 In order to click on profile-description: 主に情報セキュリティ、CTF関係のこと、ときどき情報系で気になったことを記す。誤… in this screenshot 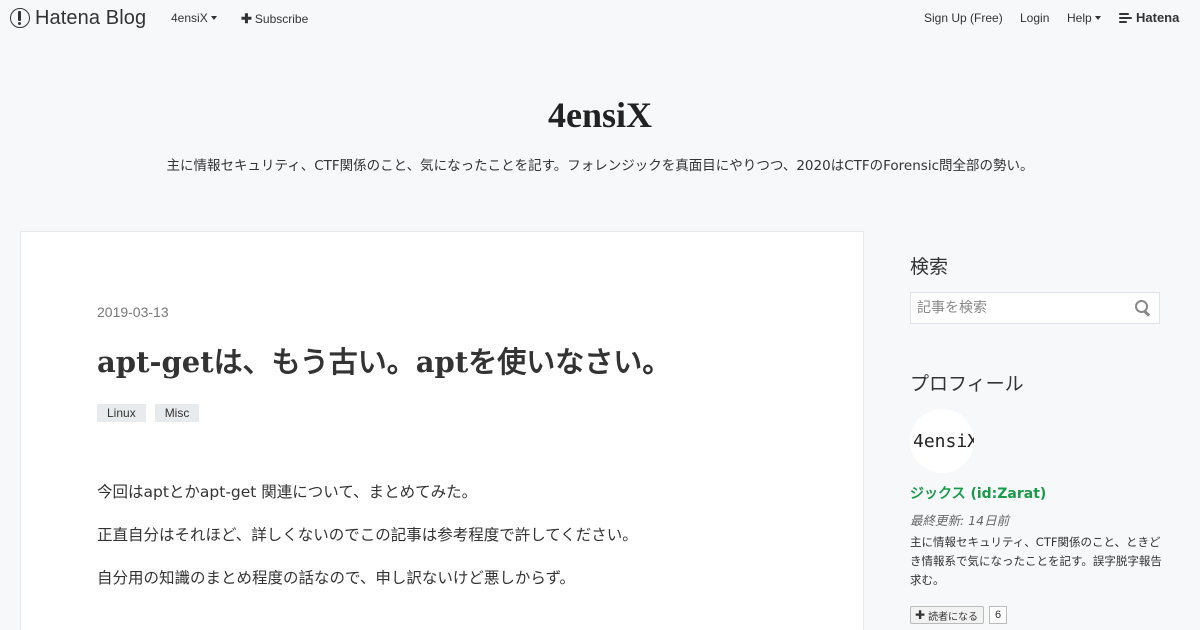, I will do `click(1036, 561)`.